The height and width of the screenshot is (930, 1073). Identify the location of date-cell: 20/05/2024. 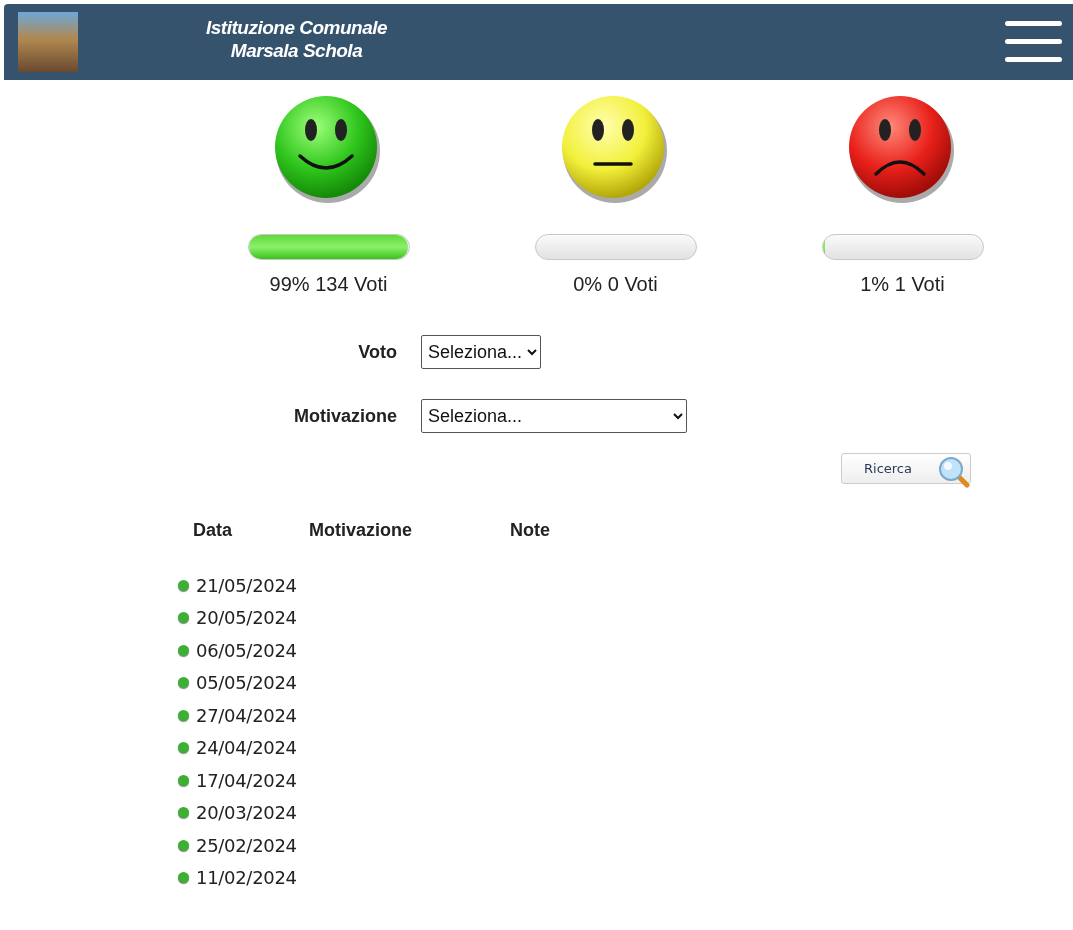
(246, 618).